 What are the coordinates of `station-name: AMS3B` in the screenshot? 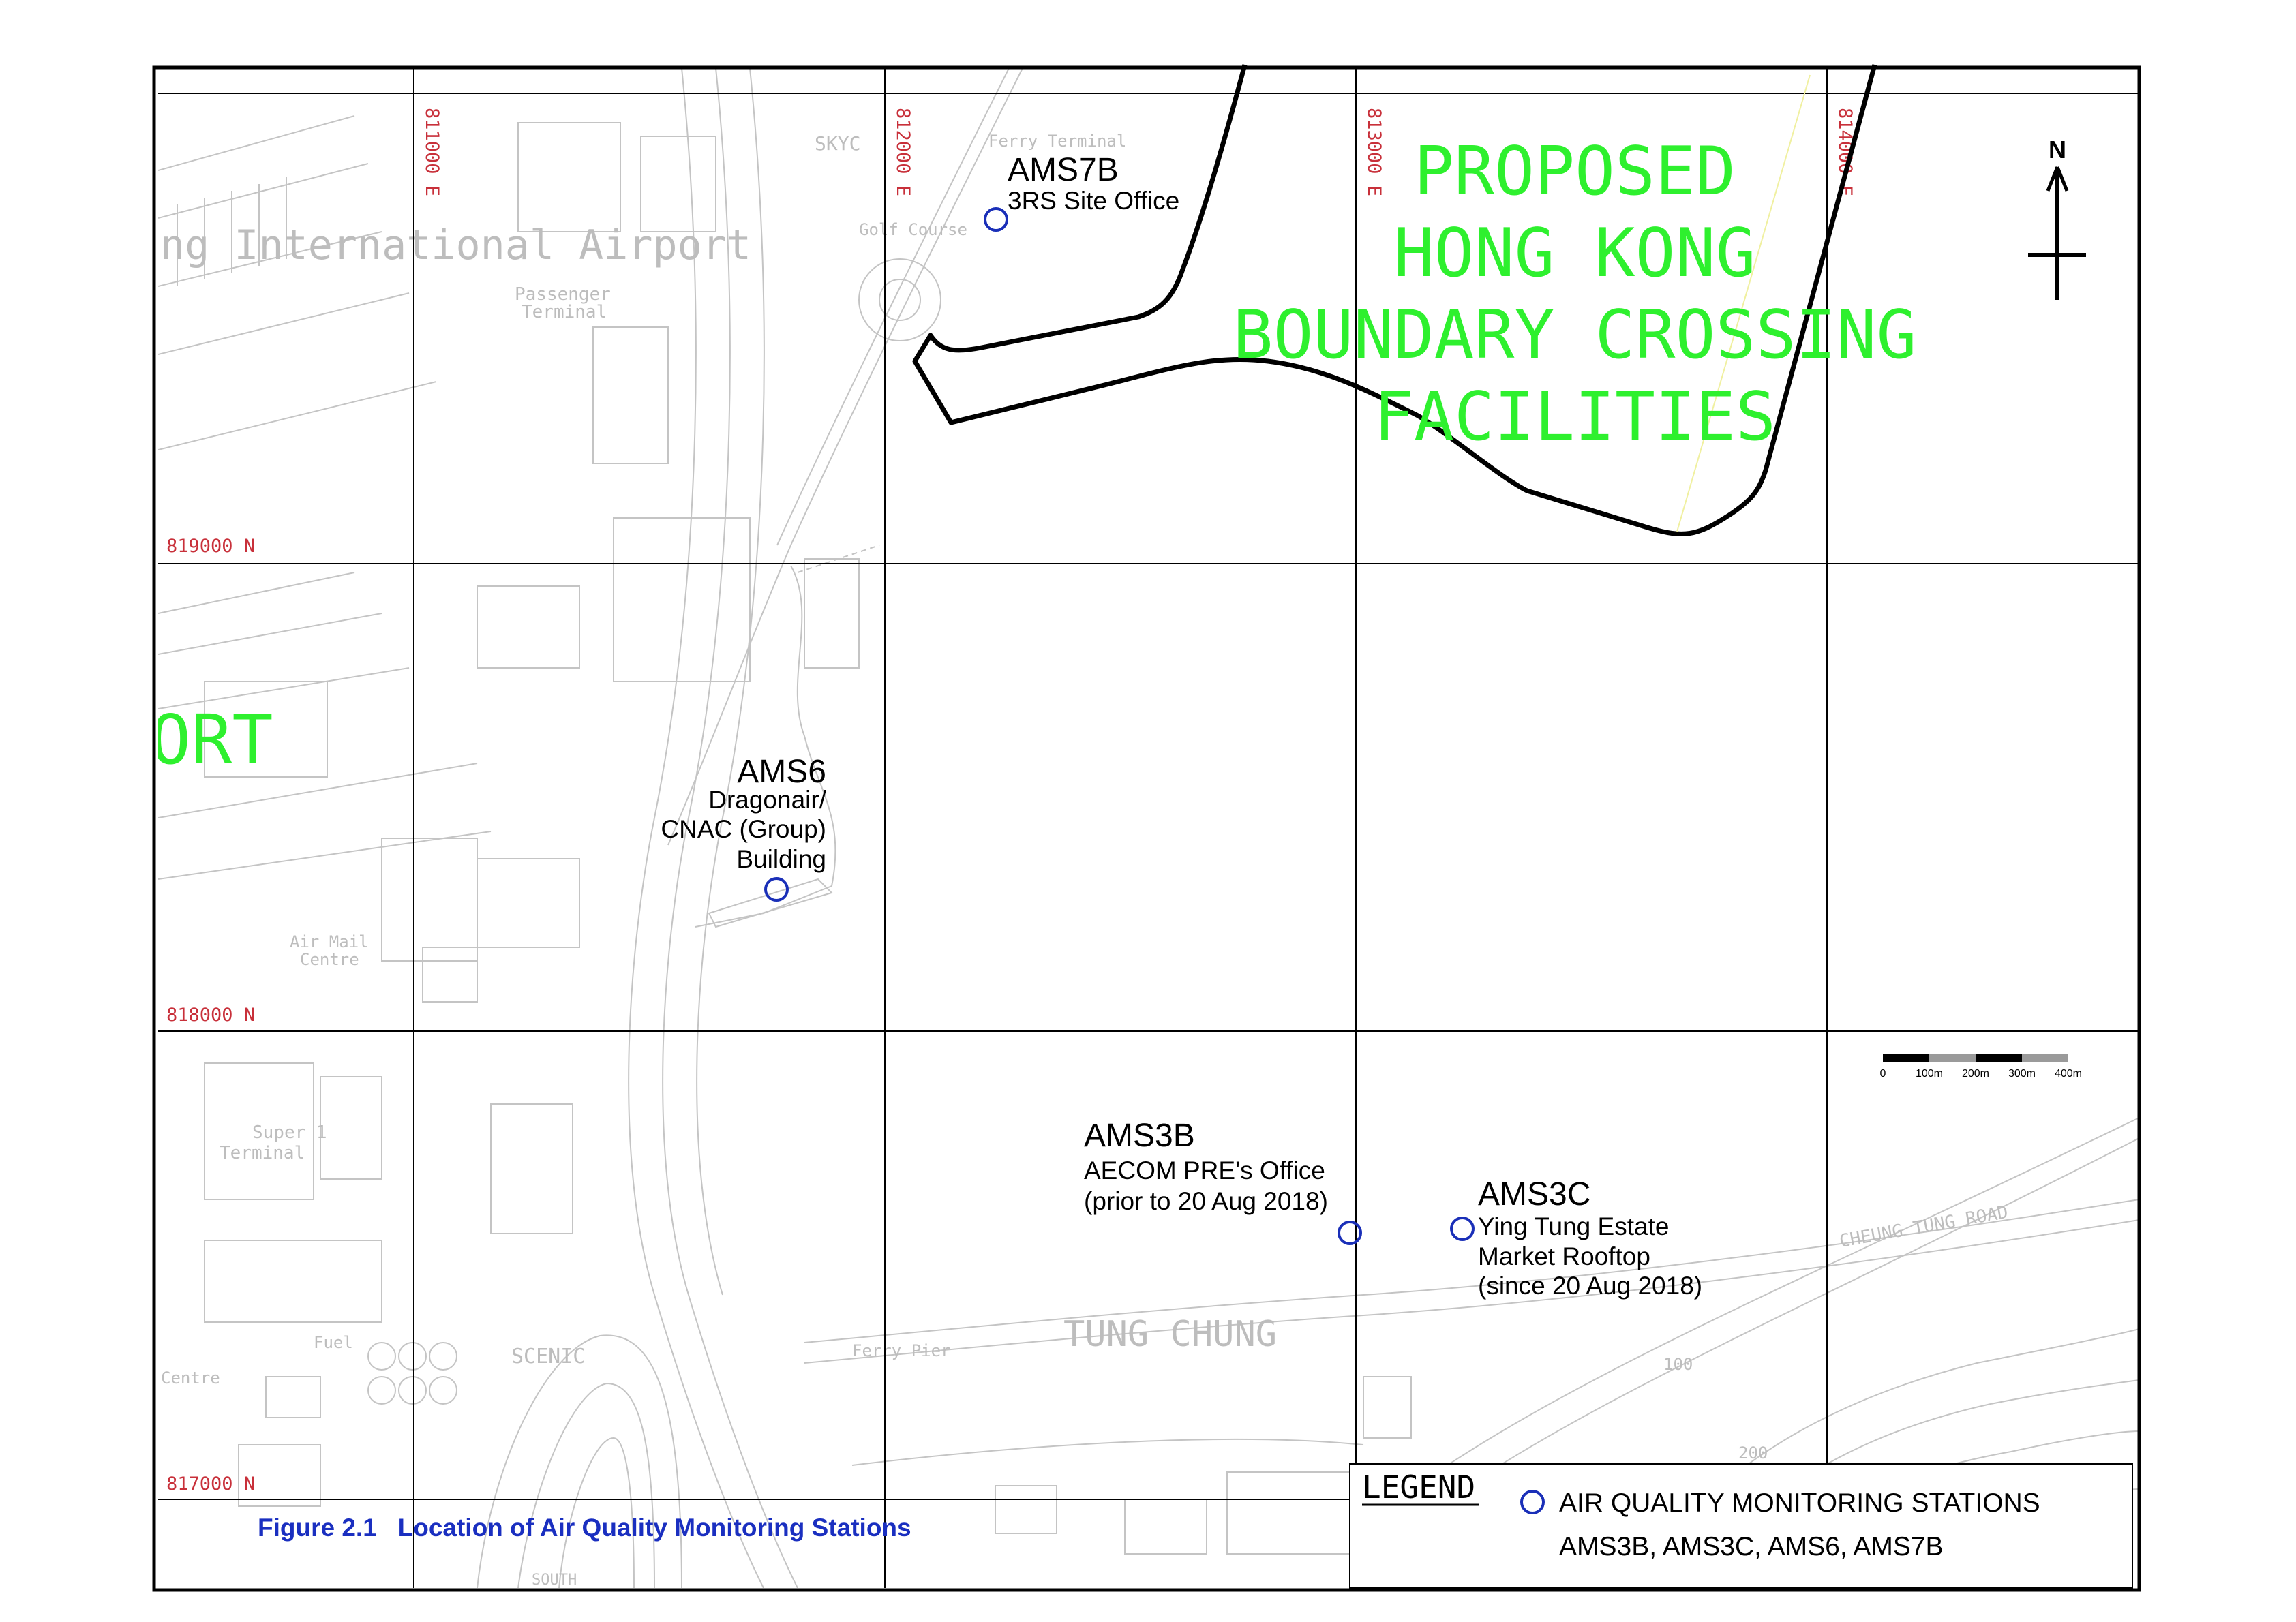 It's located at (1139, 1136).